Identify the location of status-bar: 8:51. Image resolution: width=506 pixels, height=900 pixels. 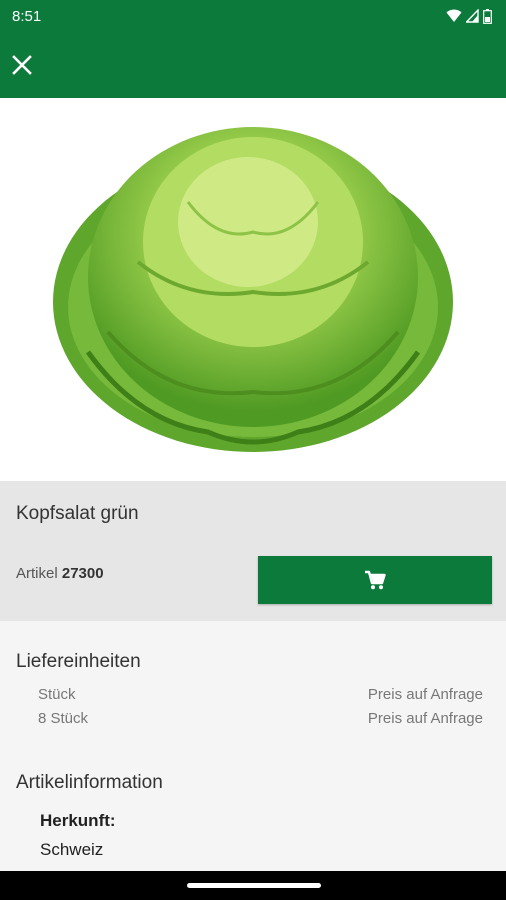
(253, 16).